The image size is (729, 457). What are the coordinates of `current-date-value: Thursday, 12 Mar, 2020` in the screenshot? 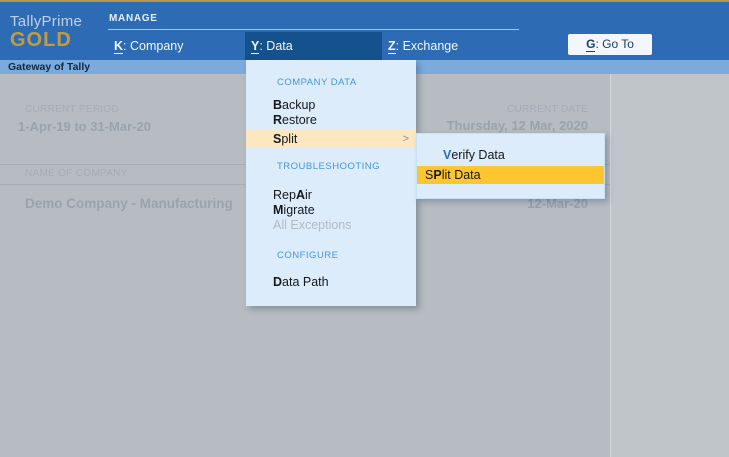 It's located at (517, 125).